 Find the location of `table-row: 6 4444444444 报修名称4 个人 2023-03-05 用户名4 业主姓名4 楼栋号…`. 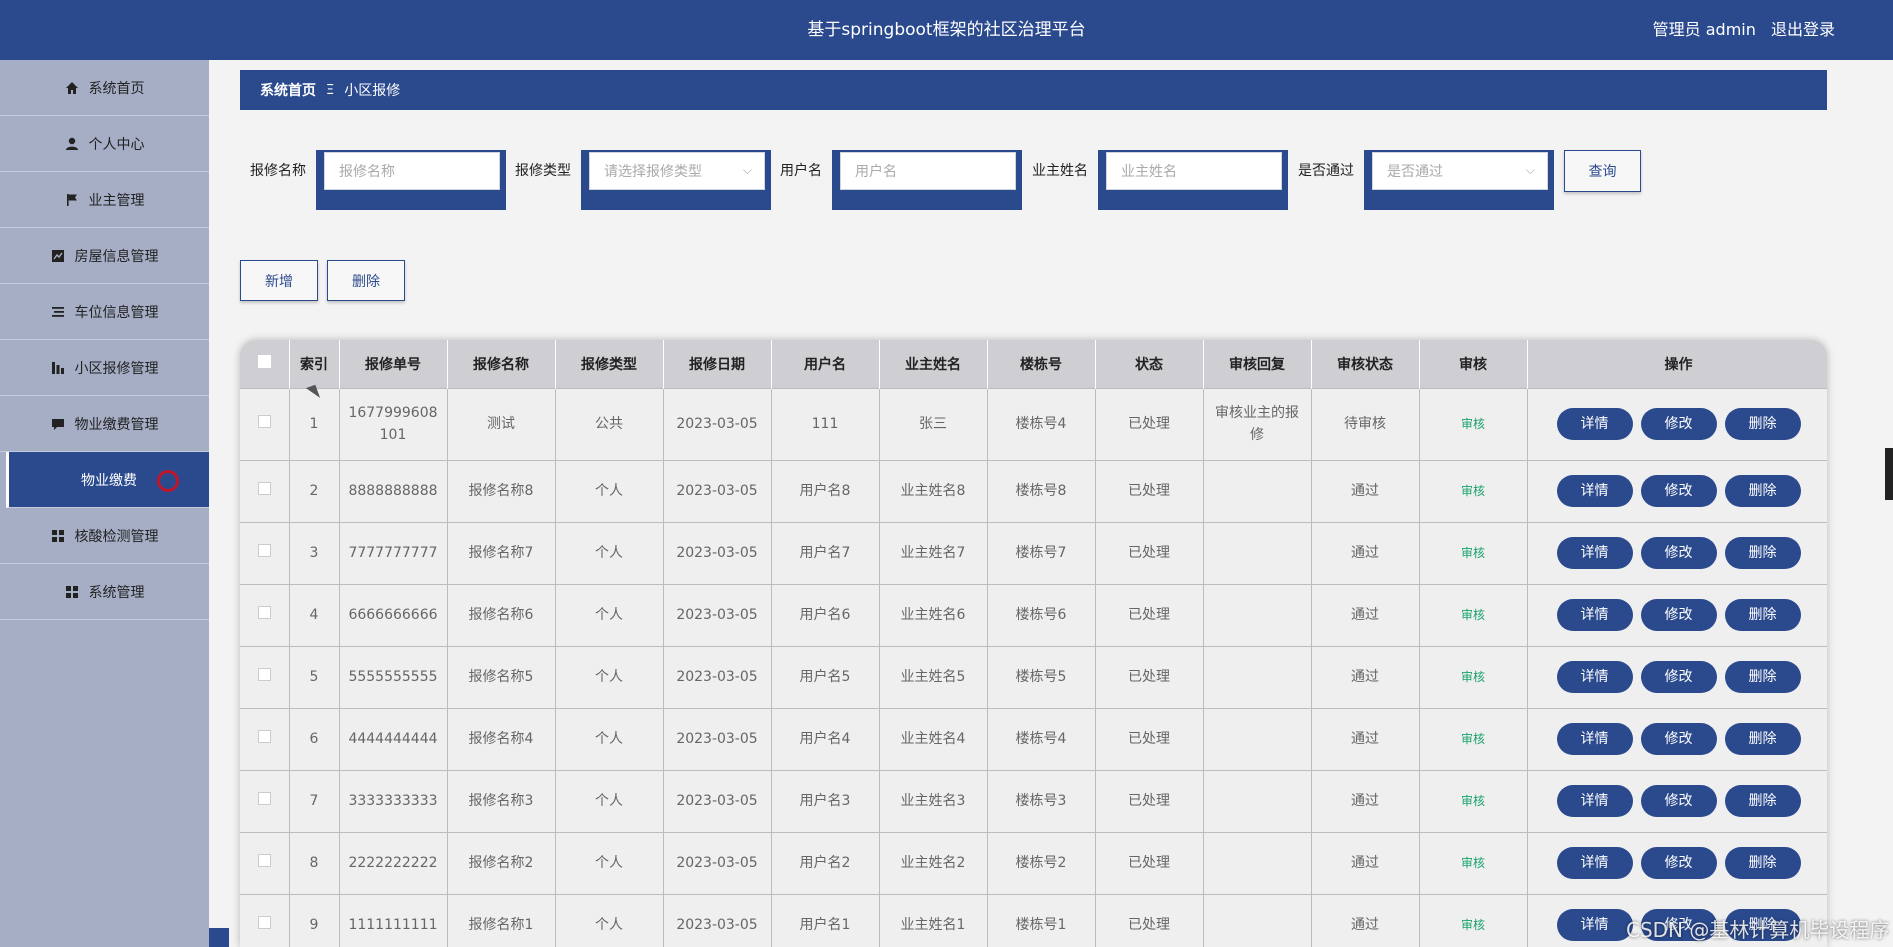

table-row: 6 4444444444 报修名称4 个人 2023-03-05 用户名4 业主姓名4 楼栋号… is located at coordinates (1033, 739).